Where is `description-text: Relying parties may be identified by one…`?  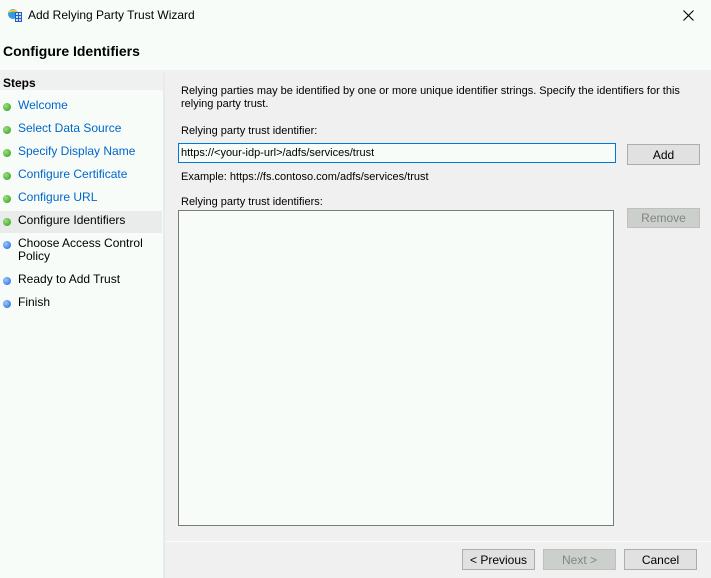
description-text: Relying parties may be identified by one… is located at coordinates (430, 97).